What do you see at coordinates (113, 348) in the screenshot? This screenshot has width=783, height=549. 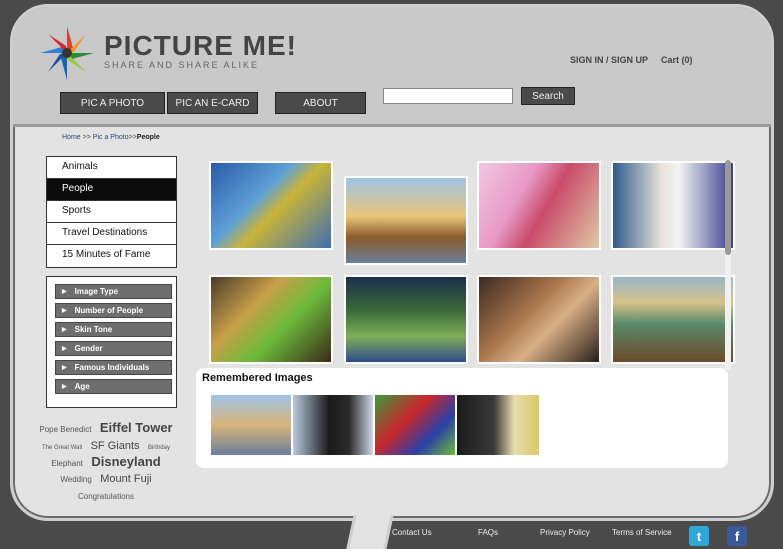 I see `filter-gender: ▶ Gender` at bounding box center [113, 348].